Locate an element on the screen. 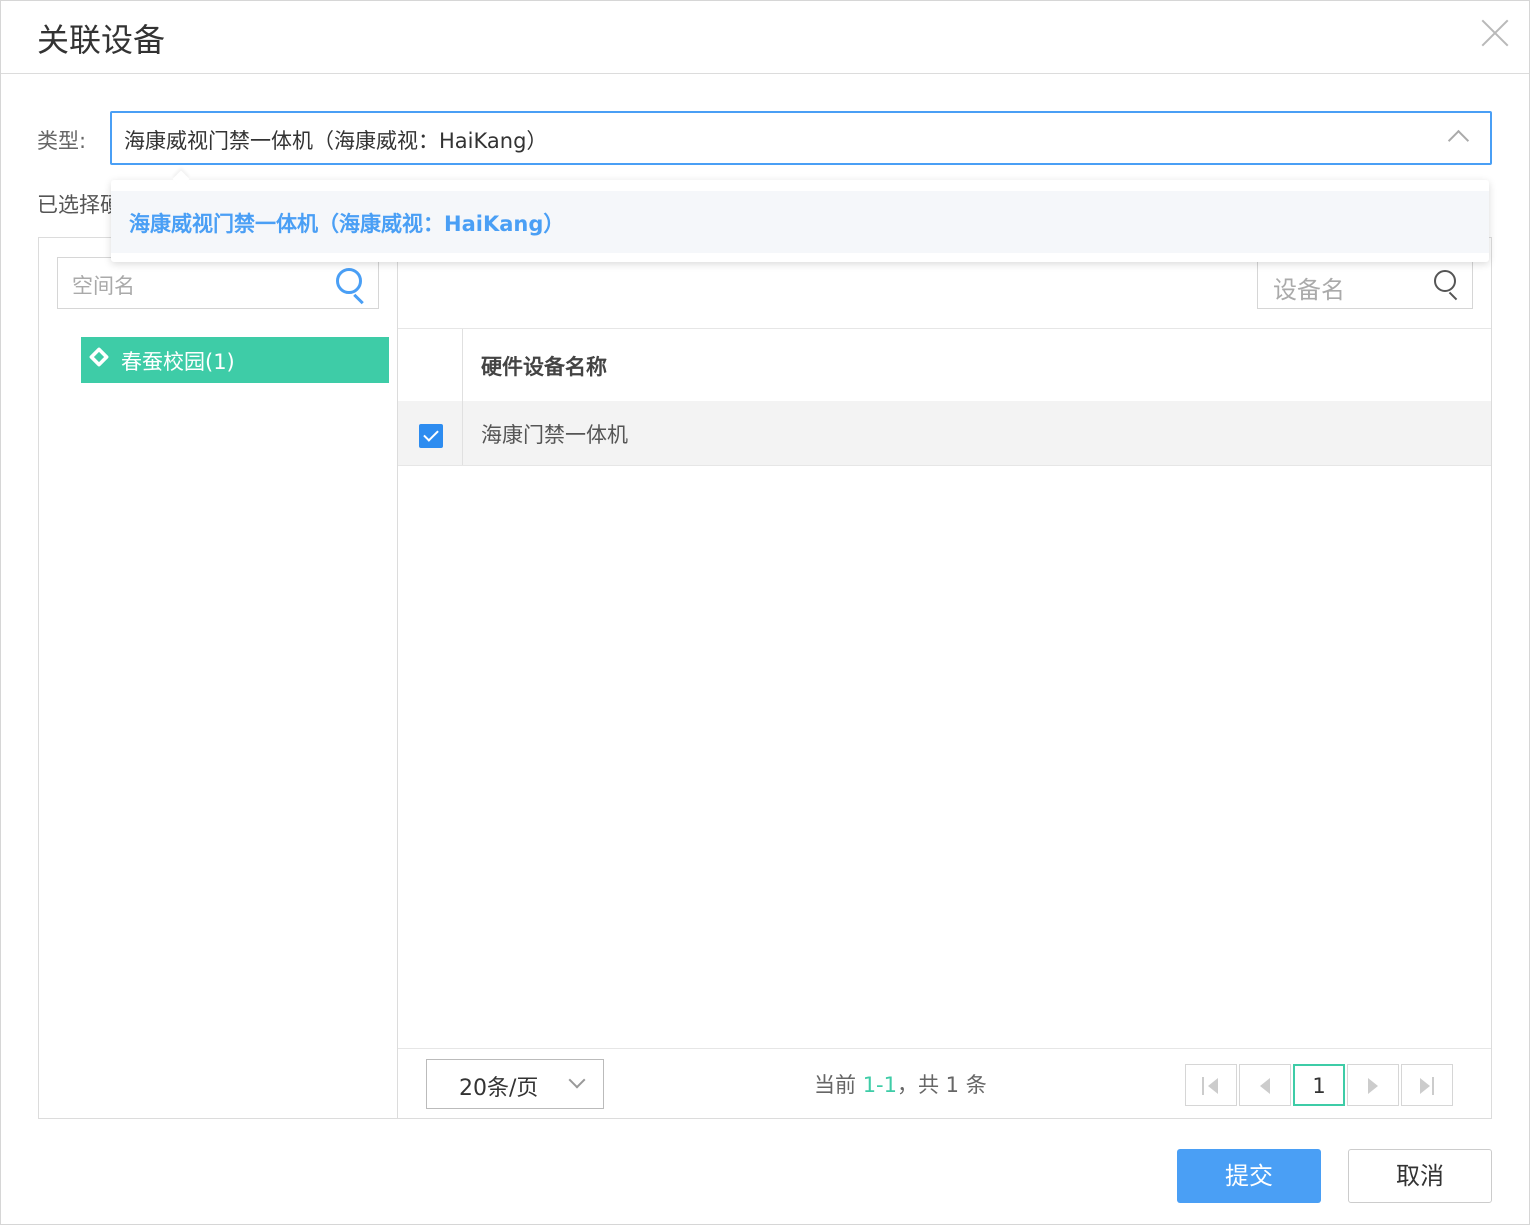 The image size is (1530, 1225). type-select: 海康威视门禁一体机（海康威视：HaiKang） is located at coordinates (801, 138).